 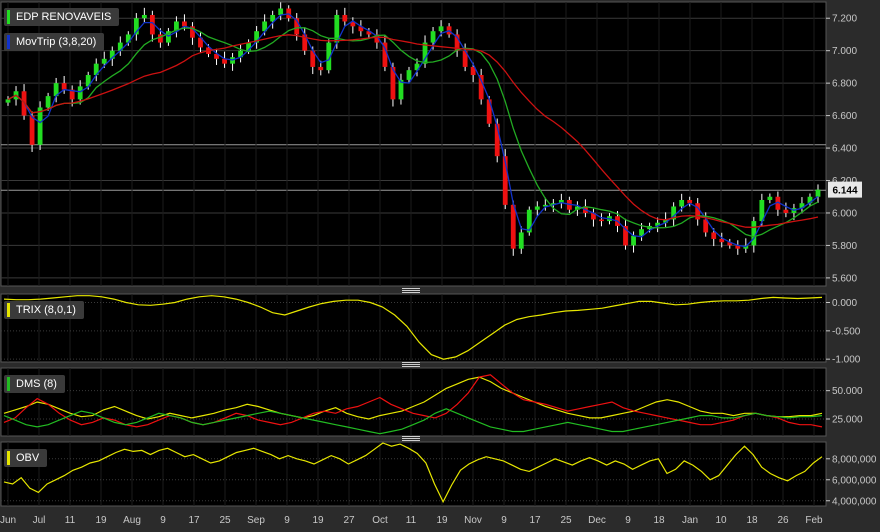 I want to click on obv-tick-label: 8,000,000, so click(x=854, y=459).